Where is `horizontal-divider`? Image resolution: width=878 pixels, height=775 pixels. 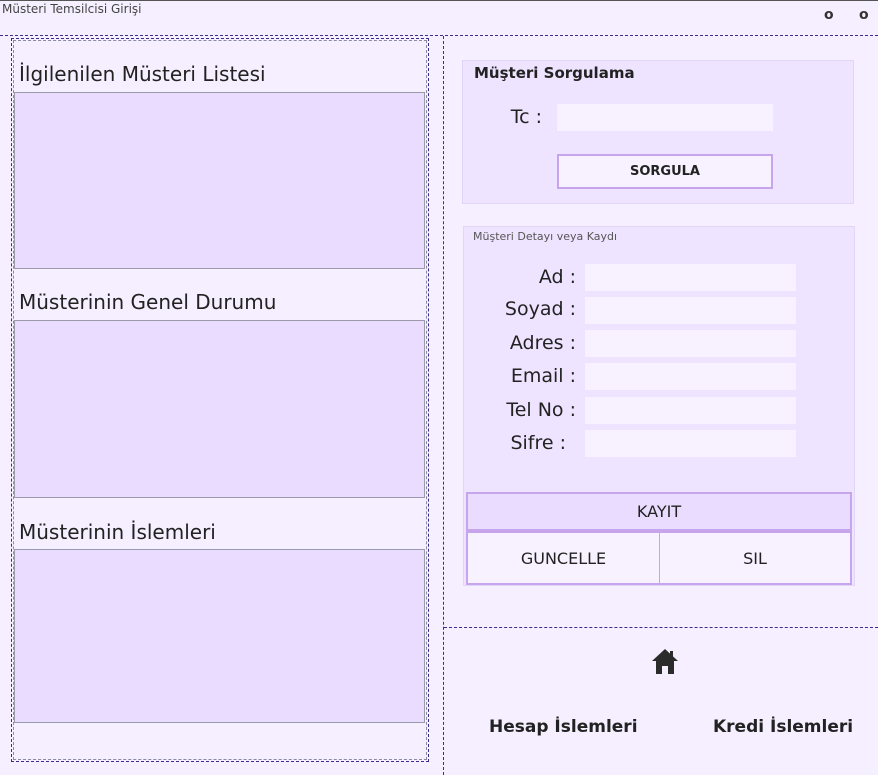
horizontal-divider is located at coordinates (661, 627).